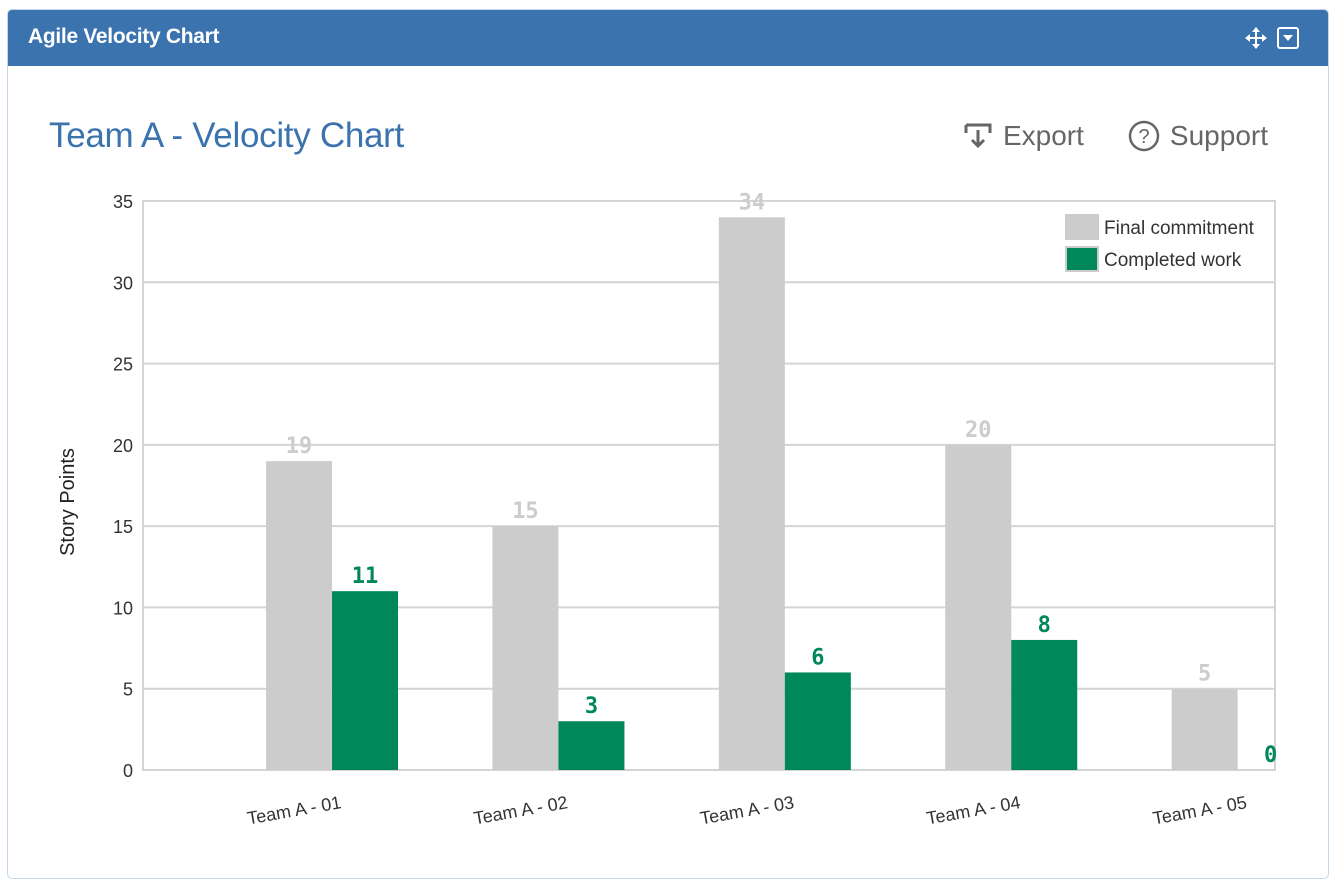 This screenshot has width=1342, height=884. Describe the element at coordinates (68, 502) in the screenshot. I see `y-axis-label: Story Points` at that location.